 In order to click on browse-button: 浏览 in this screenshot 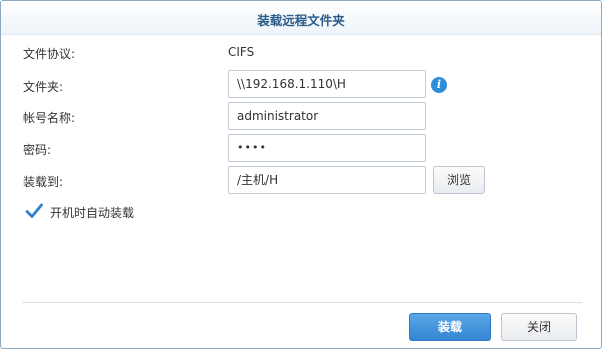, I will do `click(459, 180)`.